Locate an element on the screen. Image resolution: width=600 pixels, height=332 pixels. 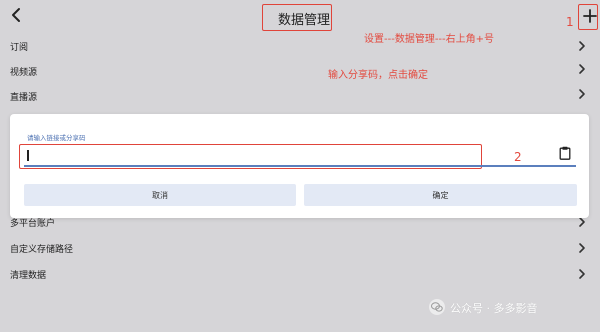
list-item-custom-storage-path: 自定义存储路径 is located at coordinates (300, 249).